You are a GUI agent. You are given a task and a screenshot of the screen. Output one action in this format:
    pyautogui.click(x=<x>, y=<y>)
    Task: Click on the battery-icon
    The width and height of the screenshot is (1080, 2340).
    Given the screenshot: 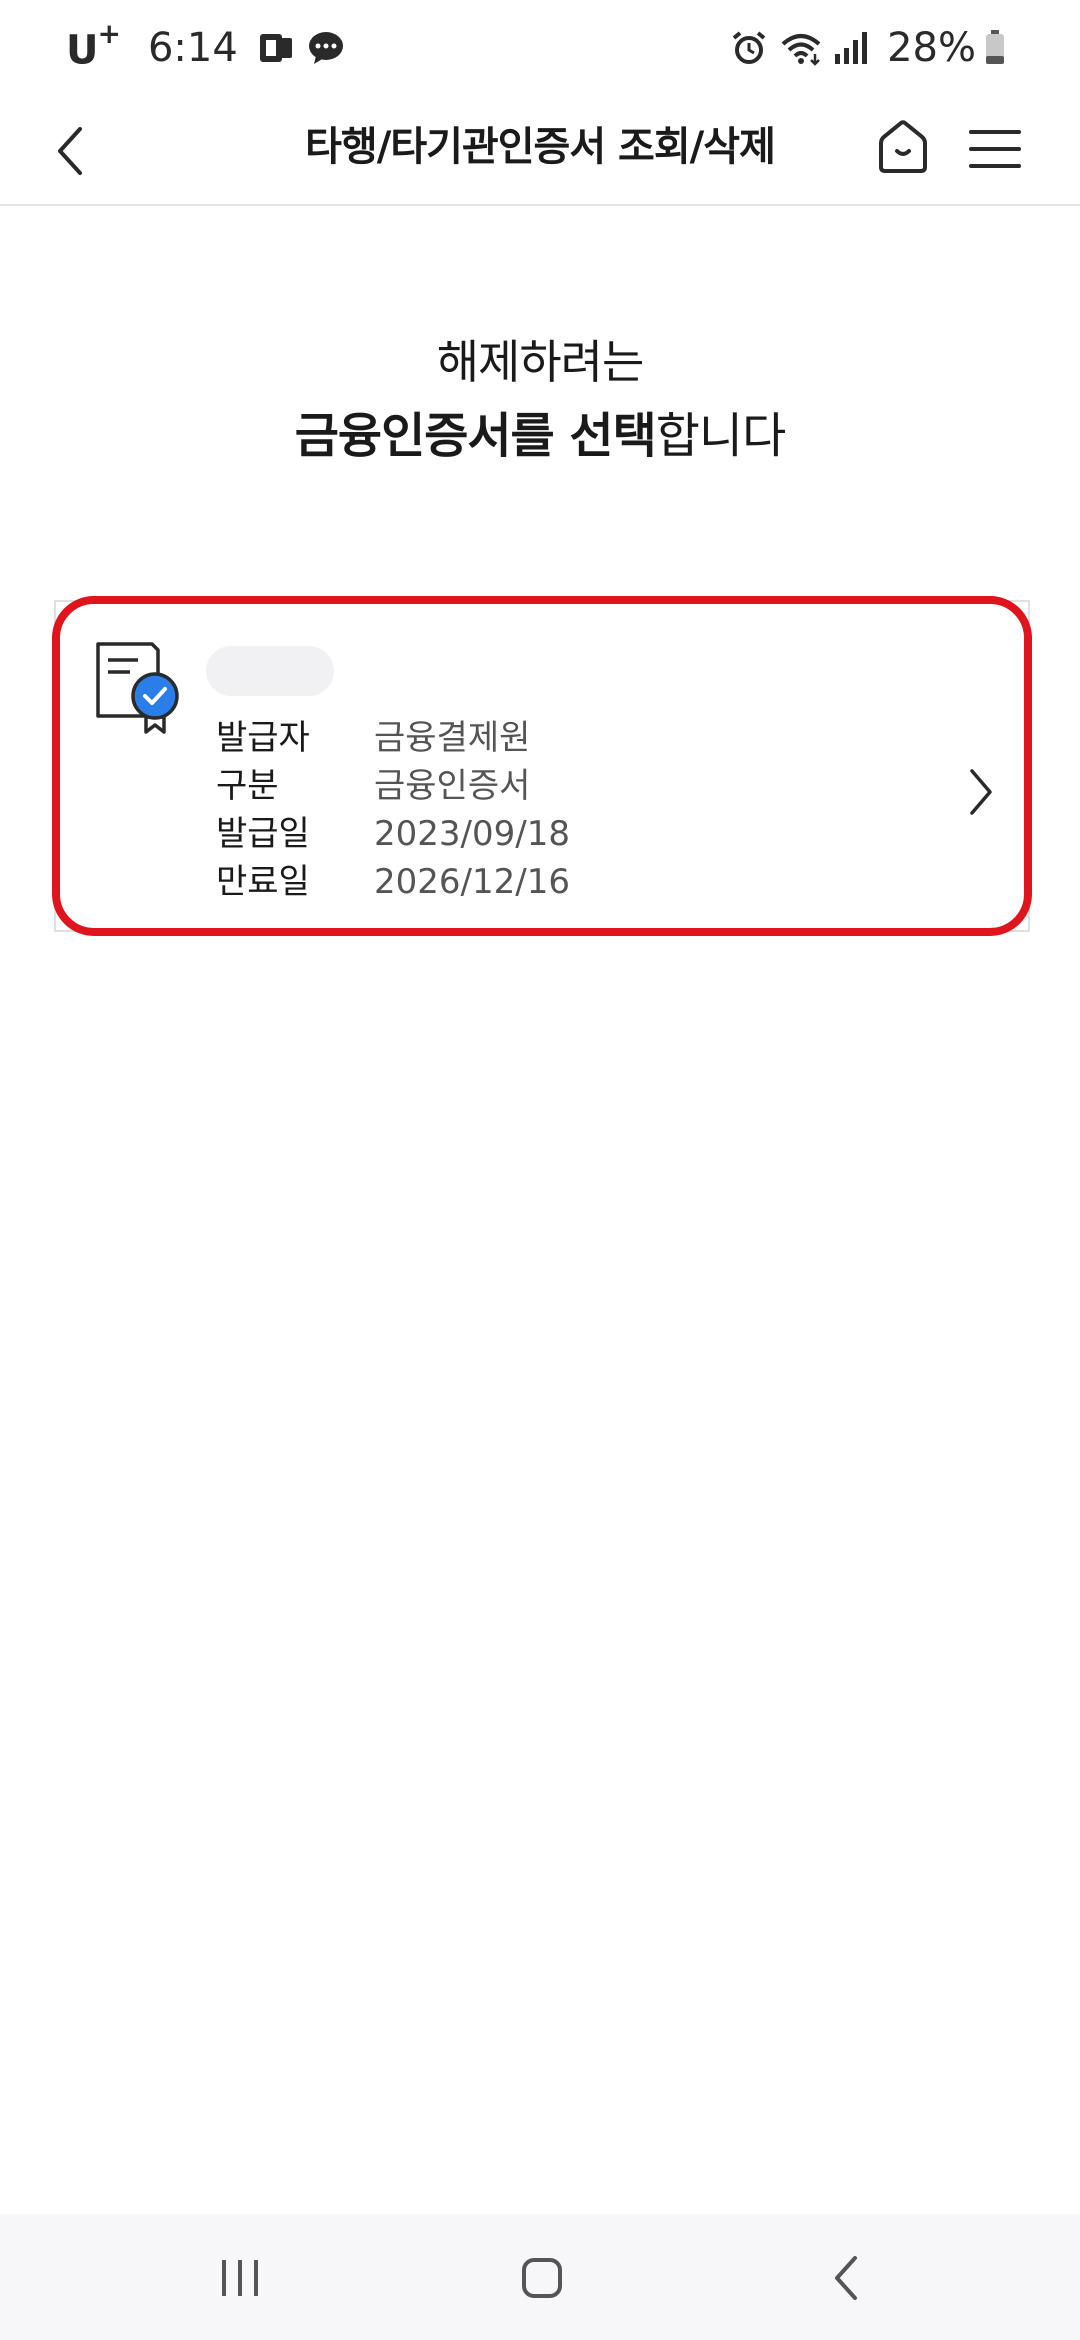 What is the action you would take?
    pyautogui.click(x=995, y=48)
    